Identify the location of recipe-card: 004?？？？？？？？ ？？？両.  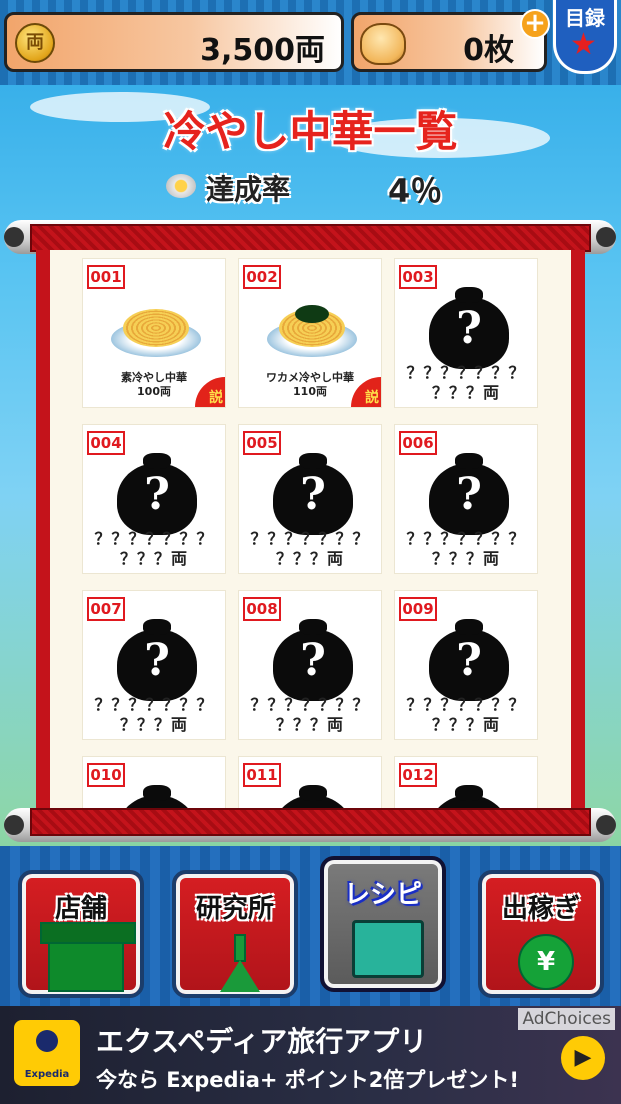
(154, 499).